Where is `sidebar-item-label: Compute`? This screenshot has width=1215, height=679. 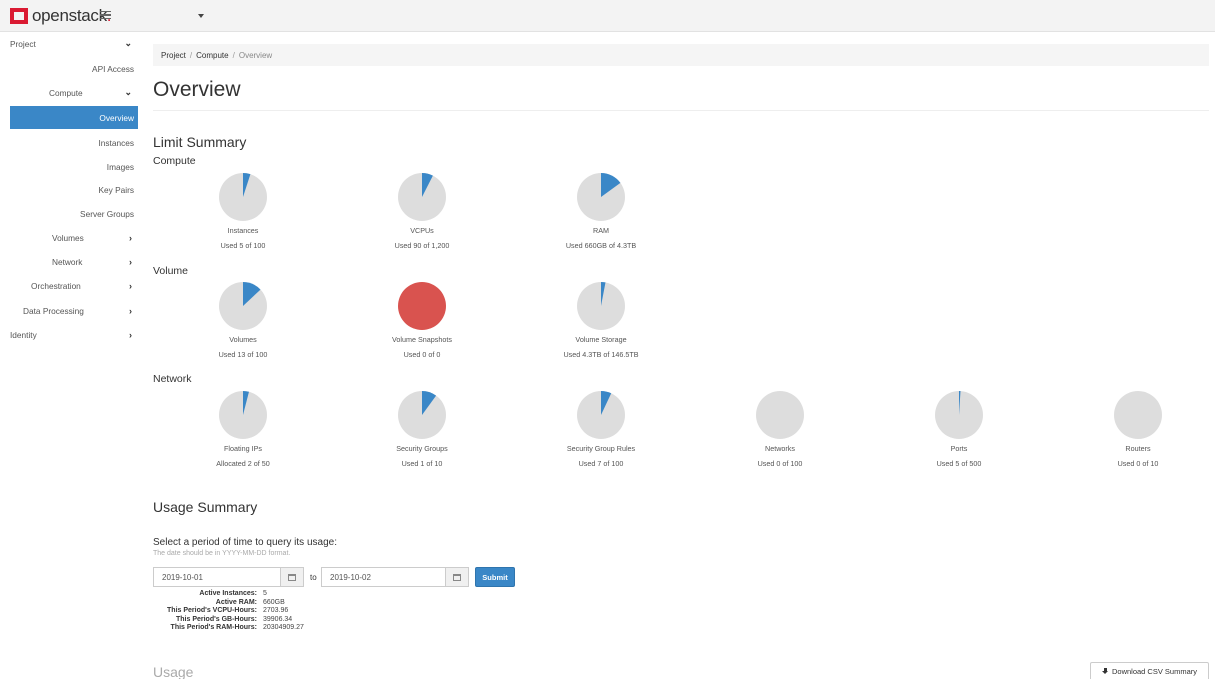
sidebar-item-label: Compute is located at coordinates (66, 92).